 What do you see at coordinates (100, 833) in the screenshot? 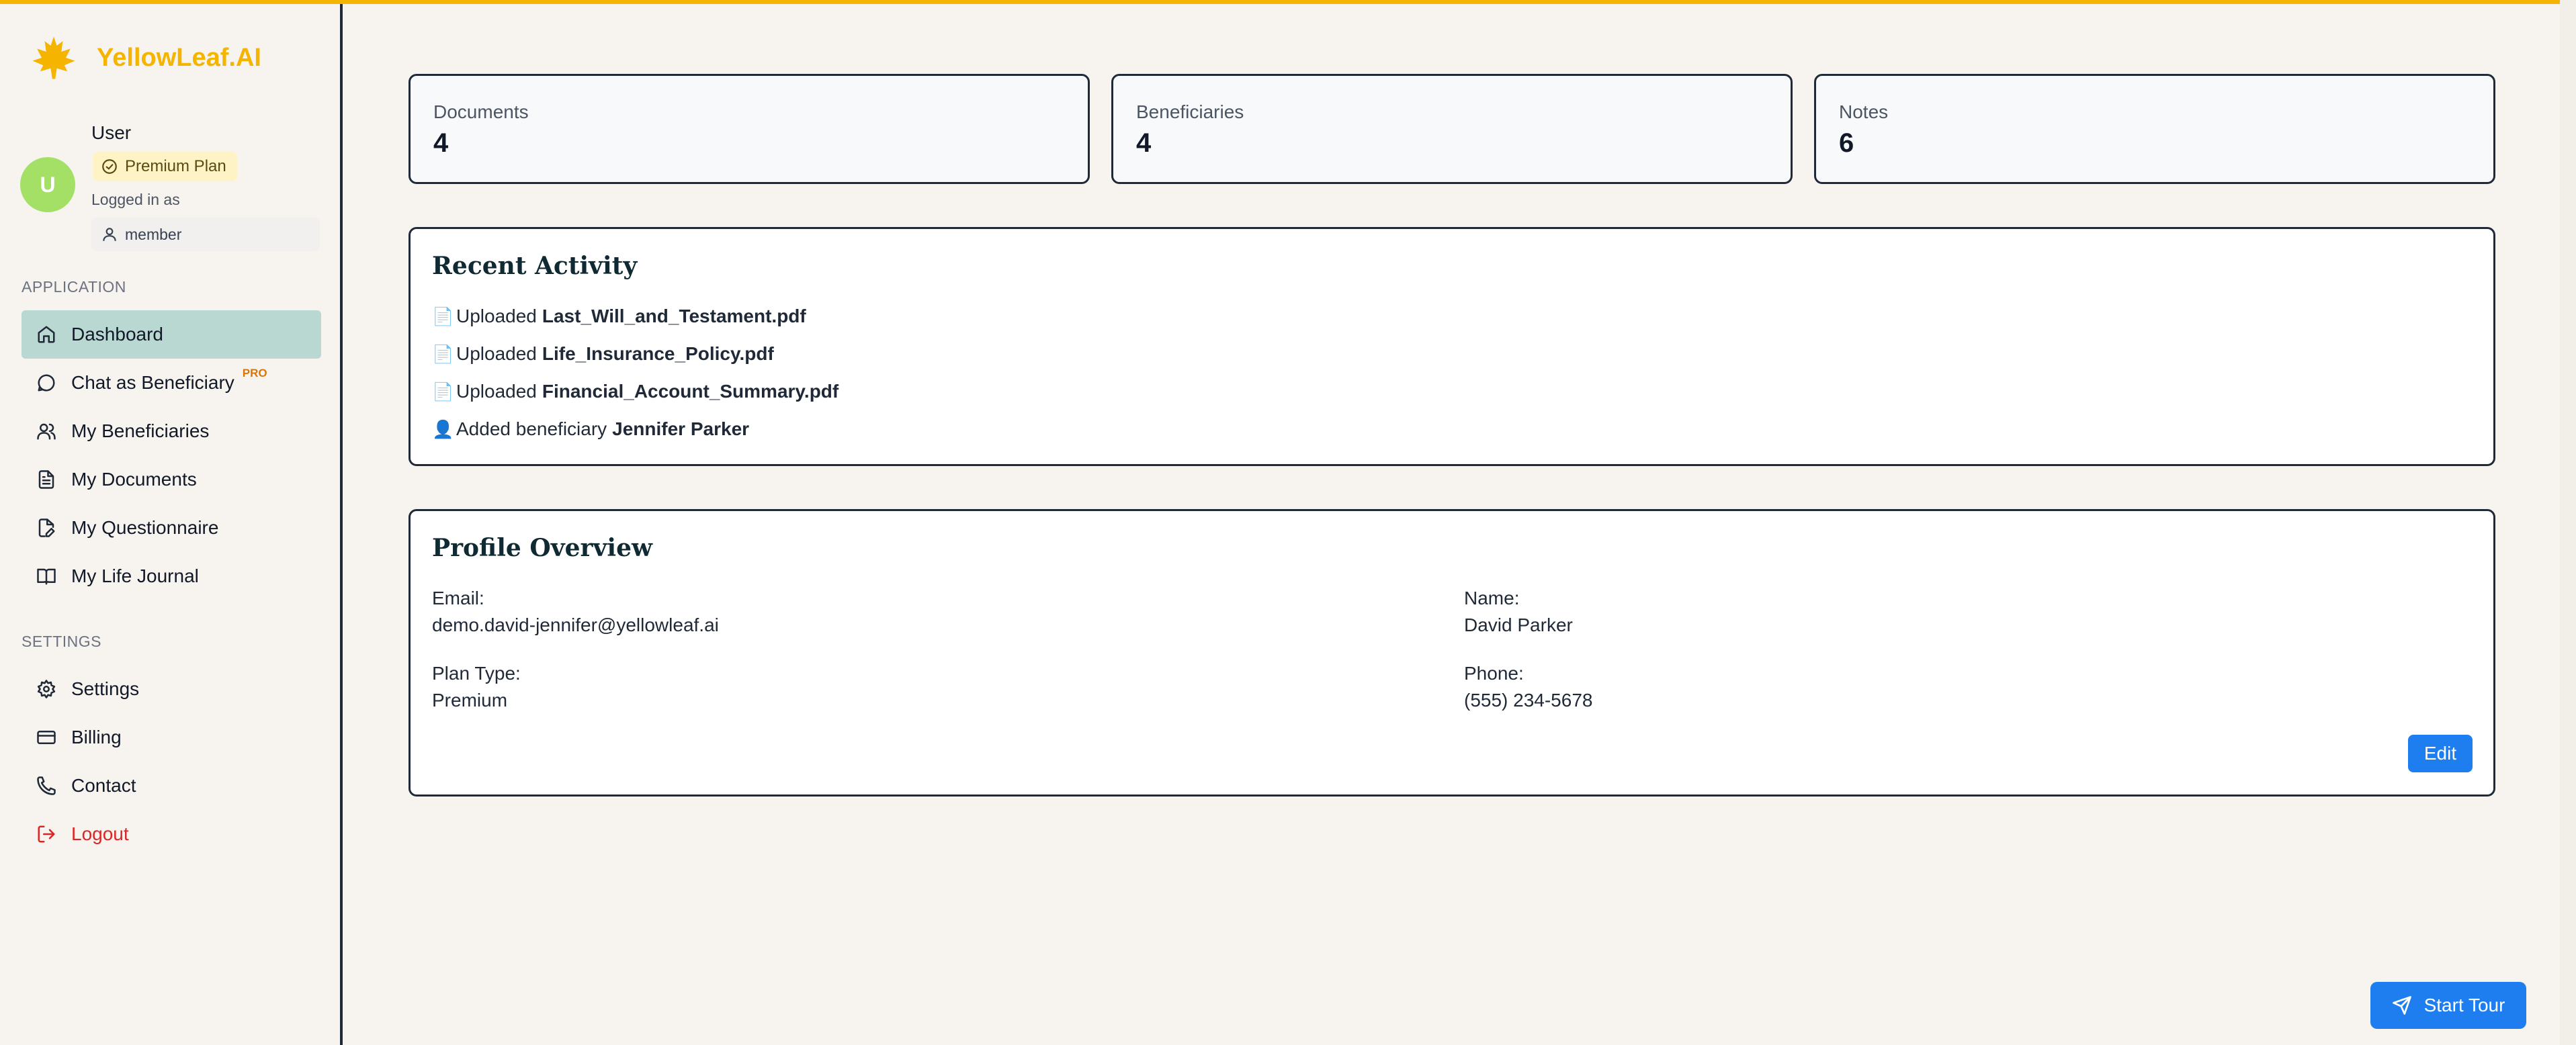
I see `nav-logout-label: Logout` at bounding box center [100, 833].